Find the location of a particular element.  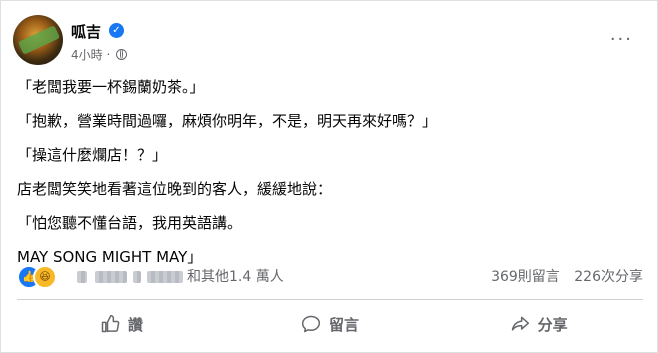

comment-button: 留言 is located at coordinates (330, 324).